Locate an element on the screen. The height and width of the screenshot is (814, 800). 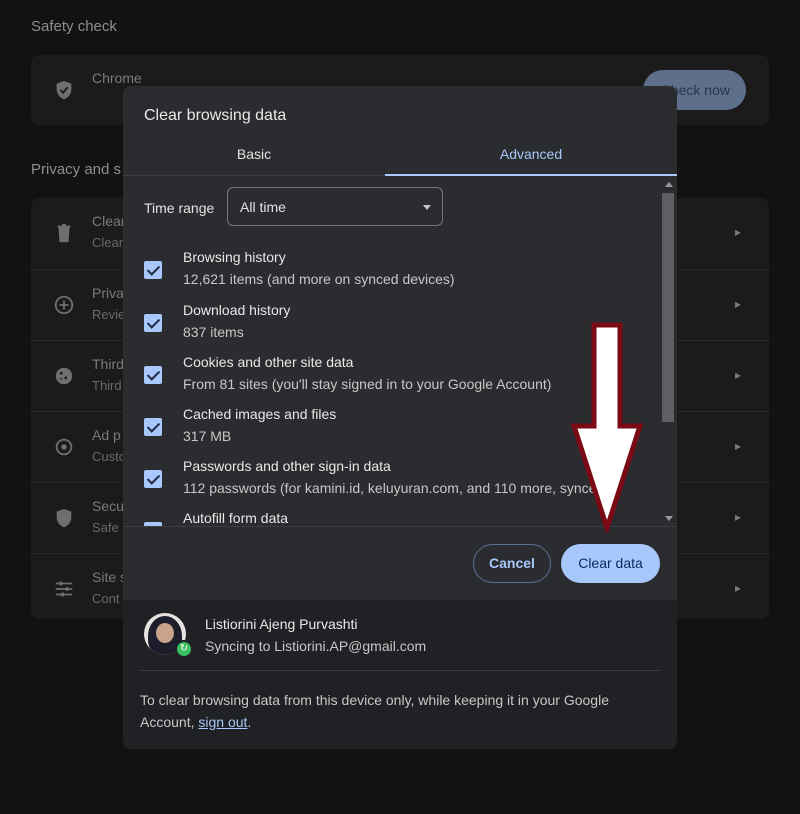
shield-icon is located at coordinates (64, 518).